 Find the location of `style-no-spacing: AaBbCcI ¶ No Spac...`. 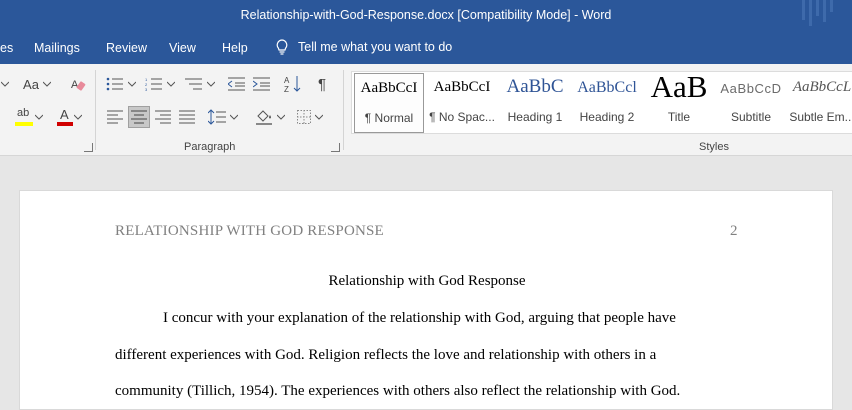

style-no-spacing: AaBbCcI ¶ No Spac... is located at coordinates (462, 103).